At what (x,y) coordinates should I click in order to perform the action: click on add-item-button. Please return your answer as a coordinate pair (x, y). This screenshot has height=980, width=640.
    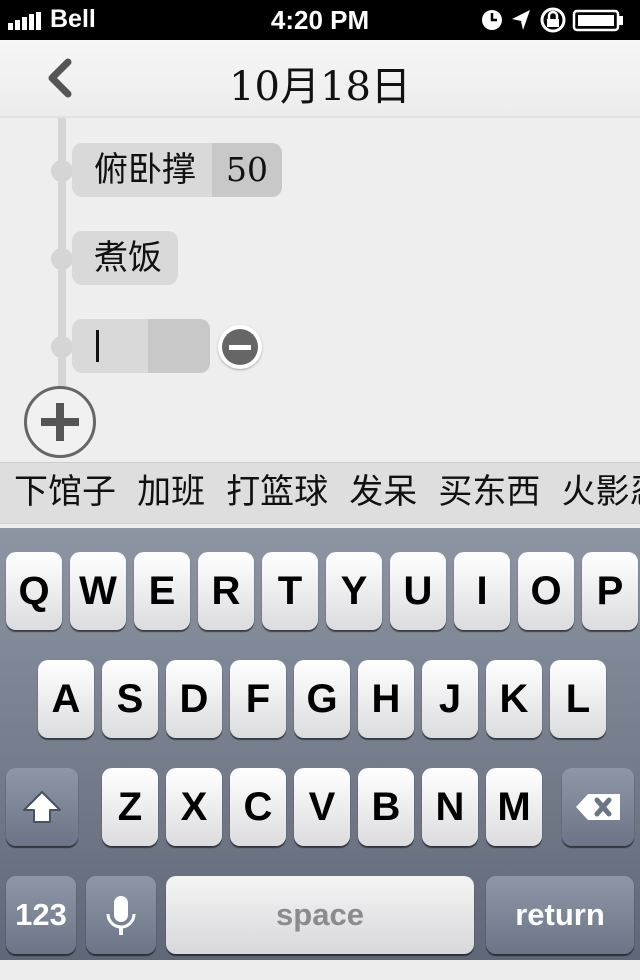
    Looking at the image, I should click on (60, 422).